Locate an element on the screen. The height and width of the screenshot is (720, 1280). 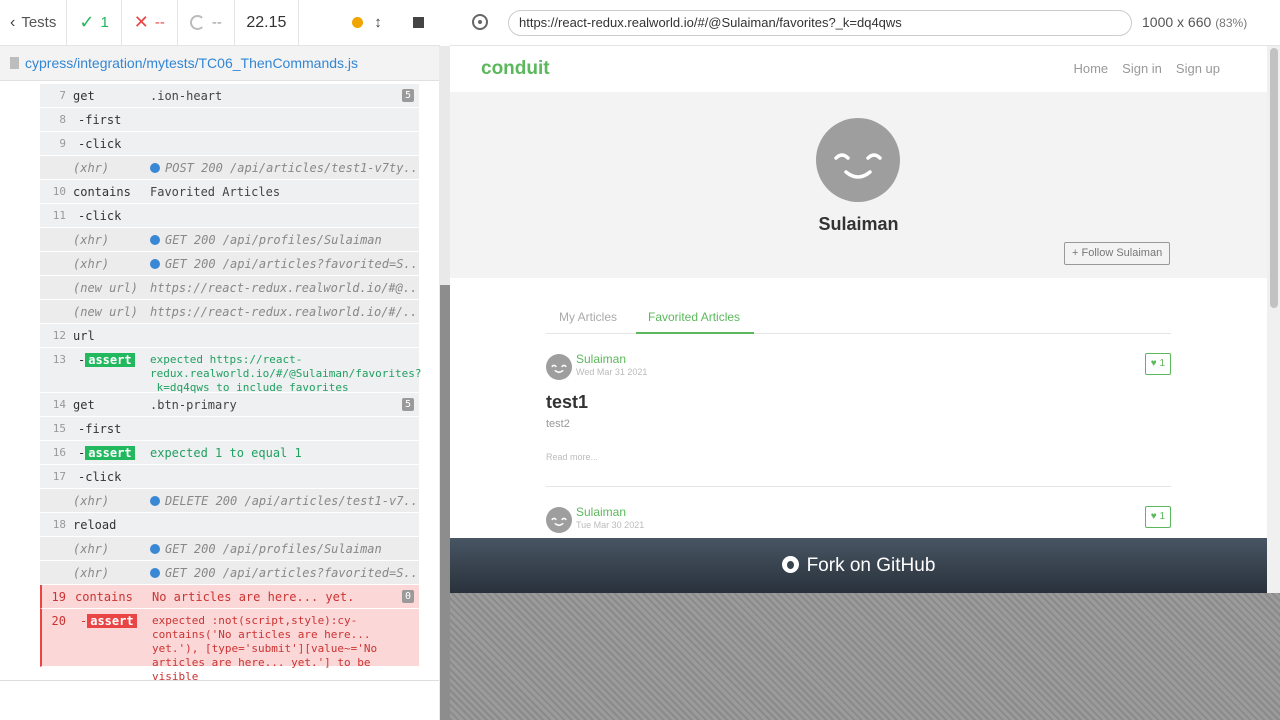
passed-count: ✓ 1 is located at coordinates (94, 22).